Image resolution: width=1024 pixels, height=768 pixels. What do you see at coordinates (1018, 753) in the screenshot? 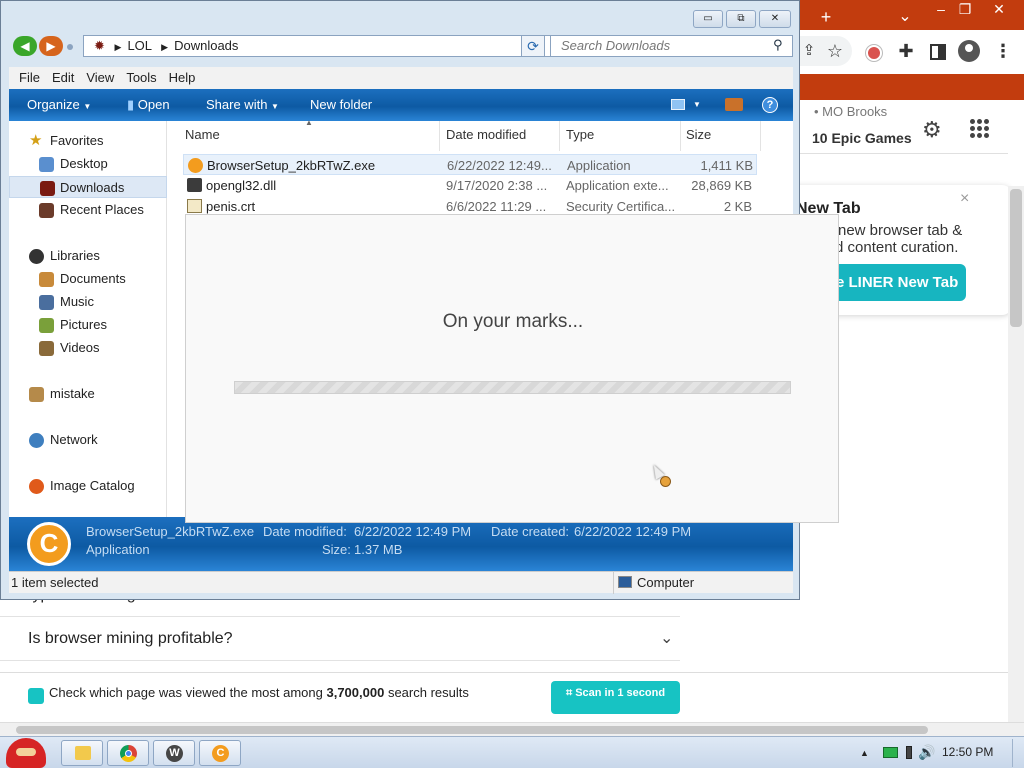
I see `show-desktop-button` at bounding box center [1018, 753].